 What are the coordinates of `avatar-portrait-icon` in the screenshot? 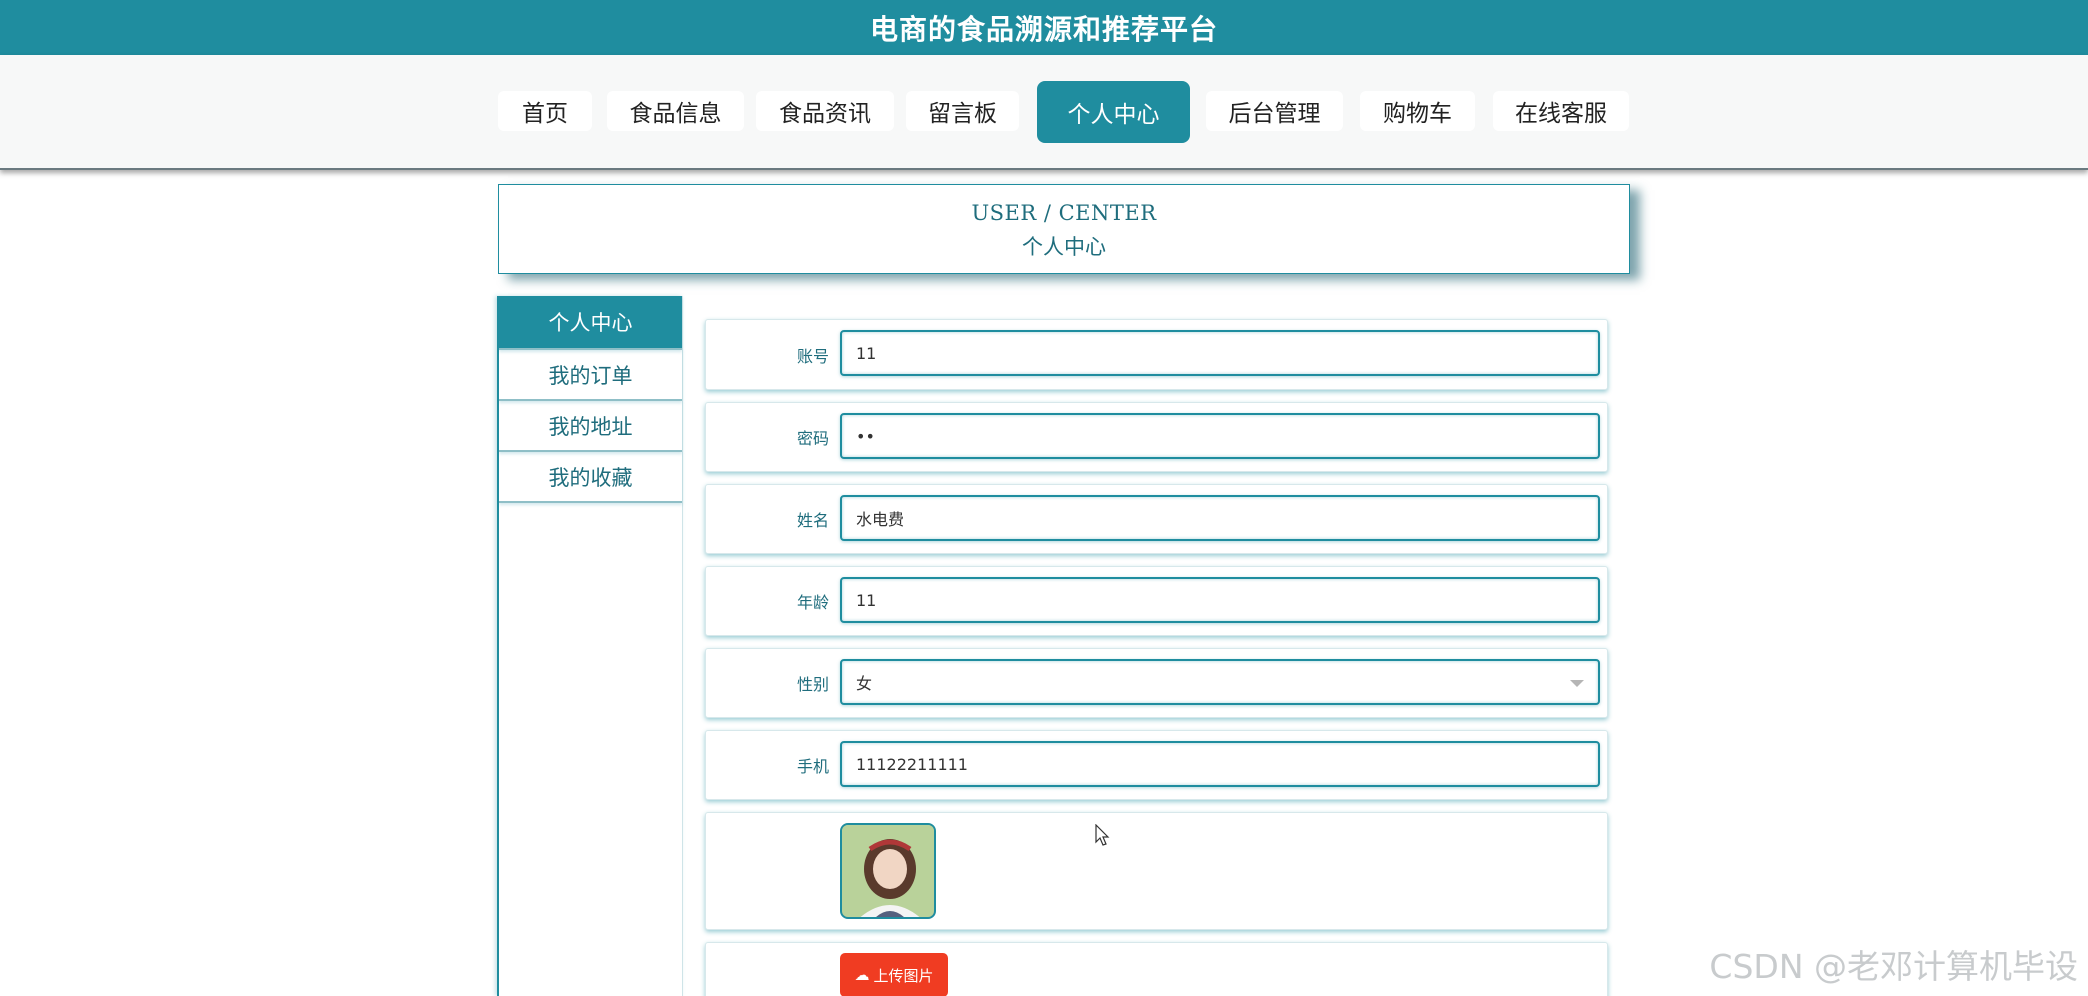 It's located at (888, 871).